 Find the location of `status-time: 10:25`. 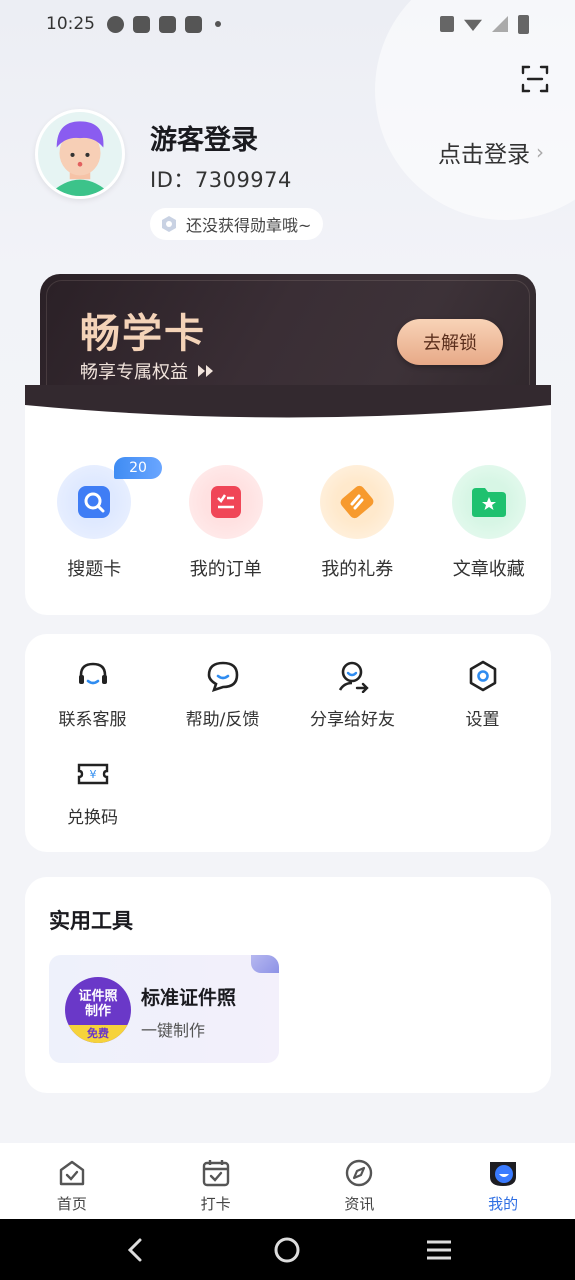

status-time: 10:25 is located at coordinates (70, 24).